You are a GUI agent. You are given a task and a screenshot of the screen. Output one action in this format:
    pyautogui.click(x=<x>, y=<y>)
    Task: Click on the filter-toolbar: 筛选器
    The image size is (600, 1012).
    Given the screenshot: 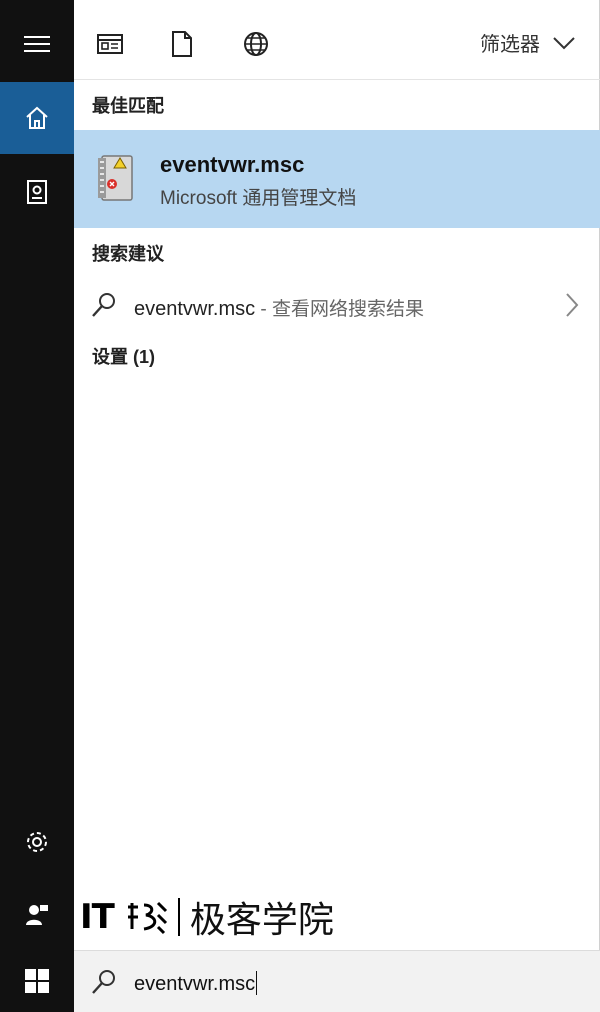 What is the action you would take?
    pyautogui.click(x=337, y=40)
    